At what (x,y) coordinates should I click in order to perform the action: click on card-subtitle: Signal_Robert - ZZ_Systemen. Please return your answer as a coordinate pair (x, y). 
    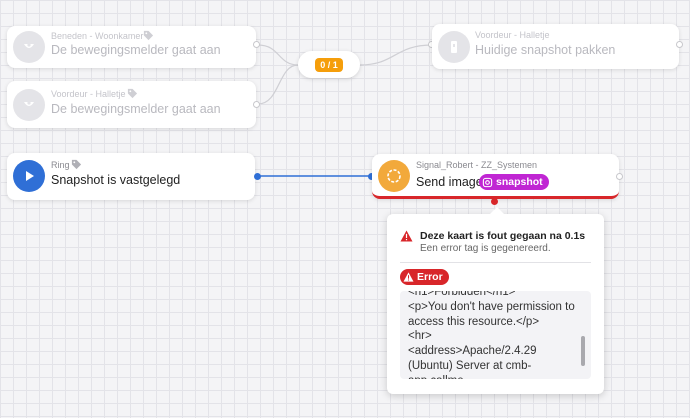
    Looking at the image, I should click on (477, 165).